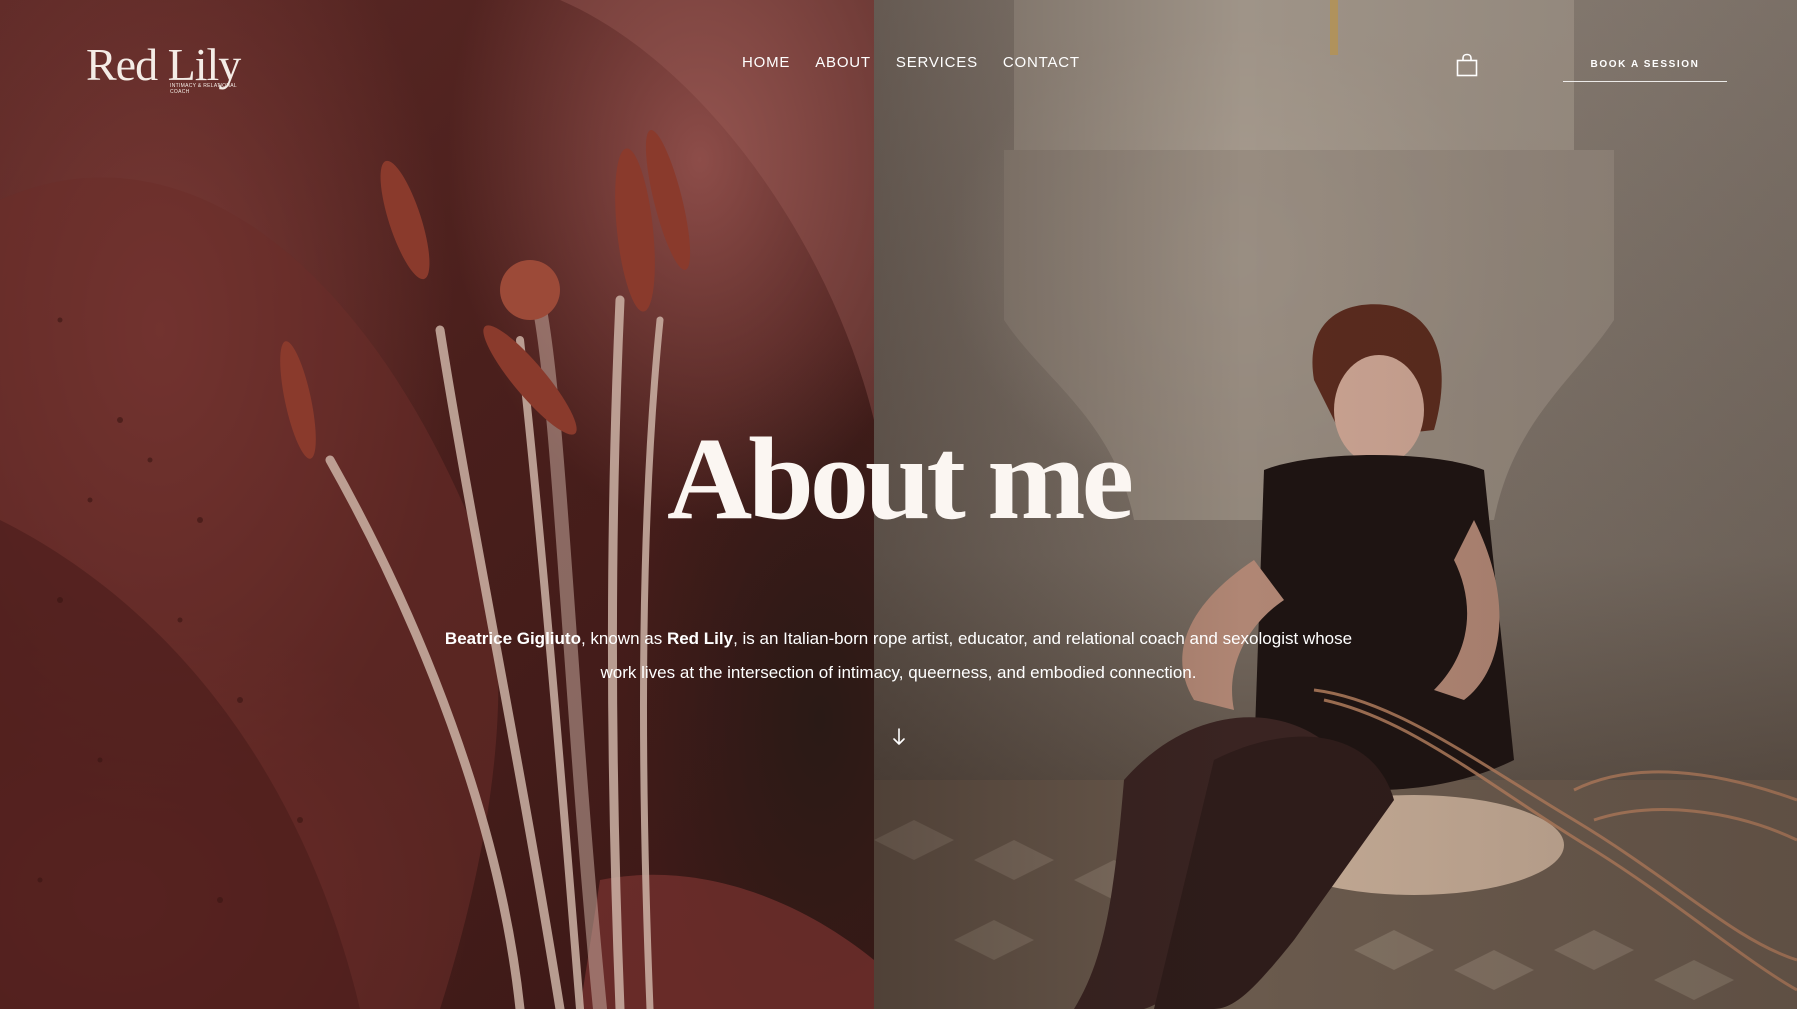 Image resolution: width=1797 pixels, height=1009 pixels. Describe the element at coordinates (1041, 62) in the screenshot. I see `nav-link-contact: CONTACT` at that location.